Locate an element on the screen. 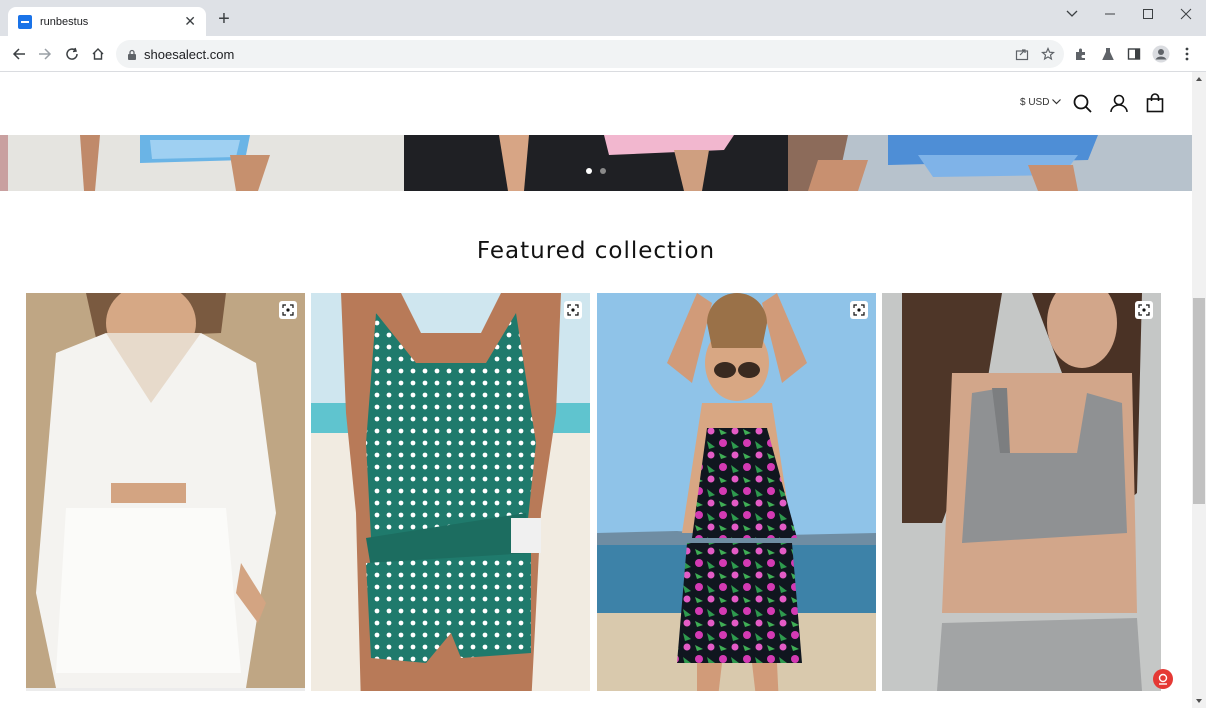  currency-selector: $ USD is located at coordinates (1041, 102).